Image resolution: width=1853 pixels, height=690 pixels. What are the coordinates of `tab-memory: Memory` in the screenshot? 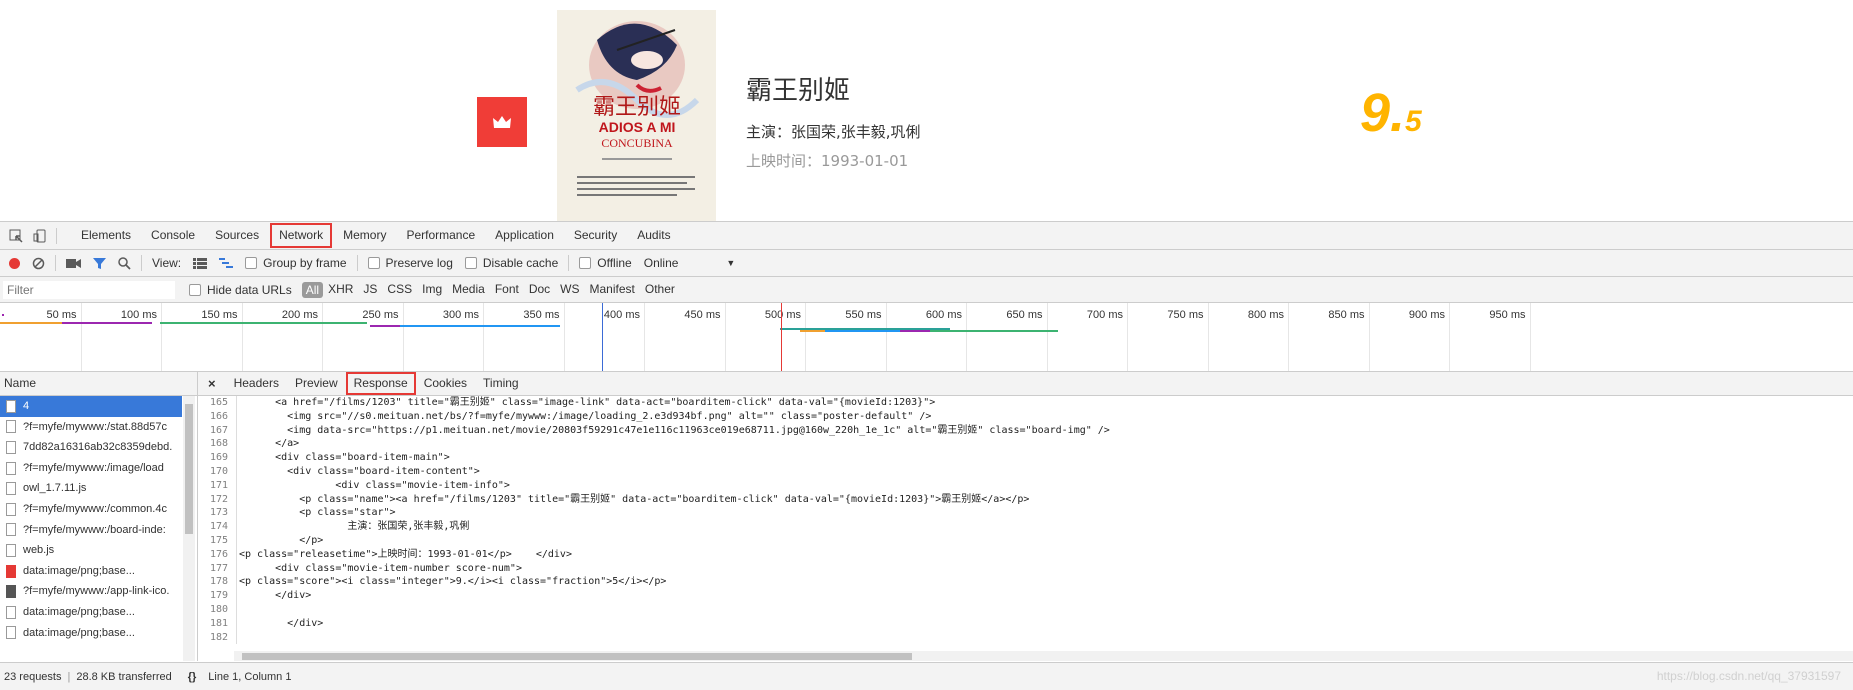 It's located at (364, 235).